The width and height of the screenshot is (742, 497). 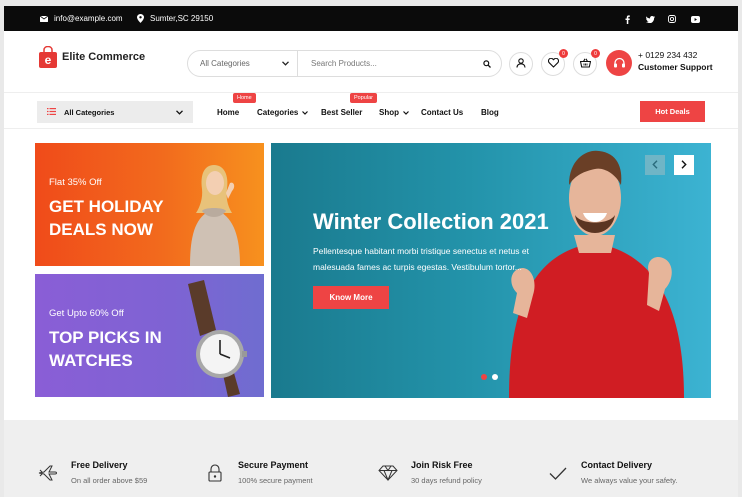 I want to click on list-icon, so click(x=51, y=112).